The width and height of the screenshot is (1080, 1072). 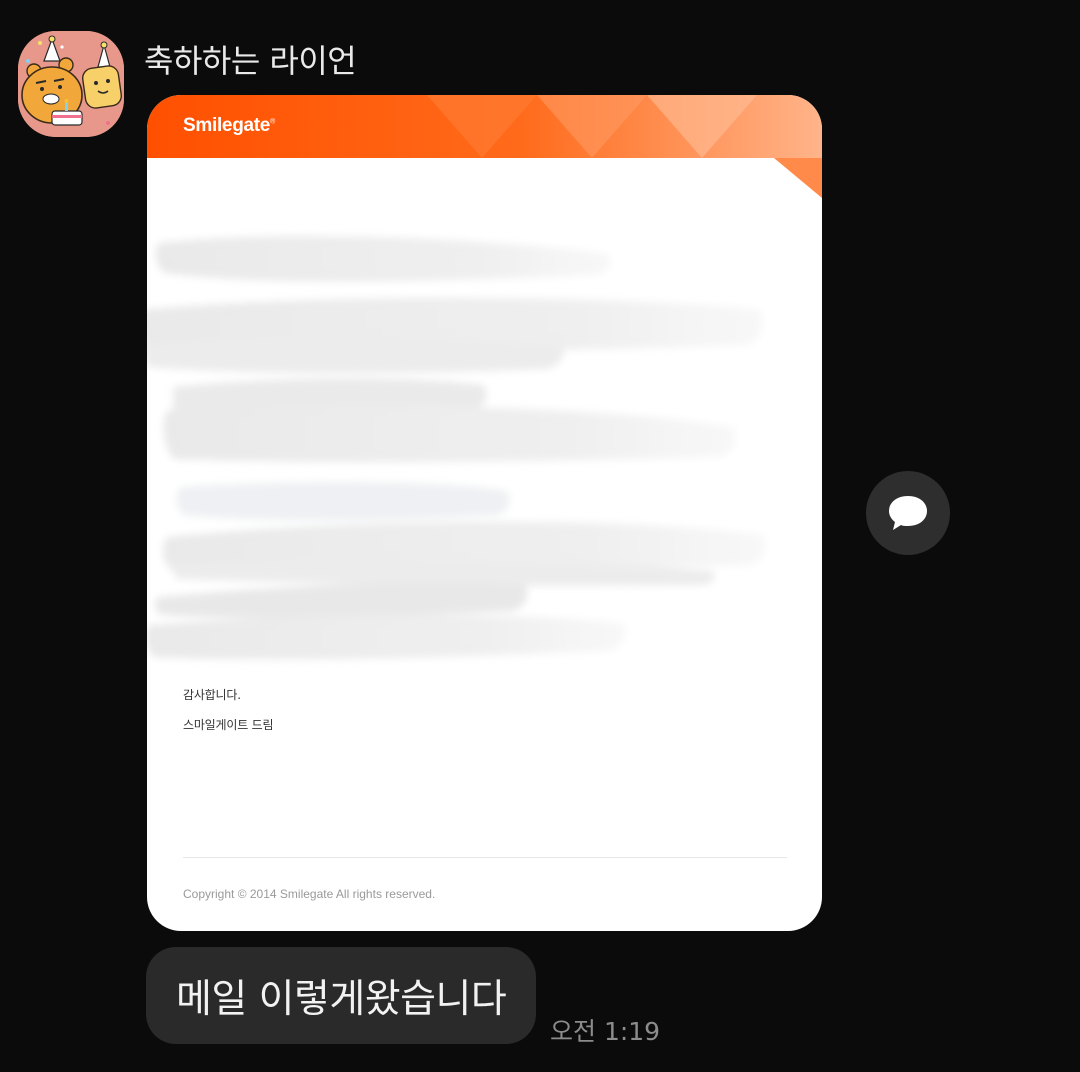 I want to click on message-text: 메일 이렇게왔습니다, so click(x=341, y=999).